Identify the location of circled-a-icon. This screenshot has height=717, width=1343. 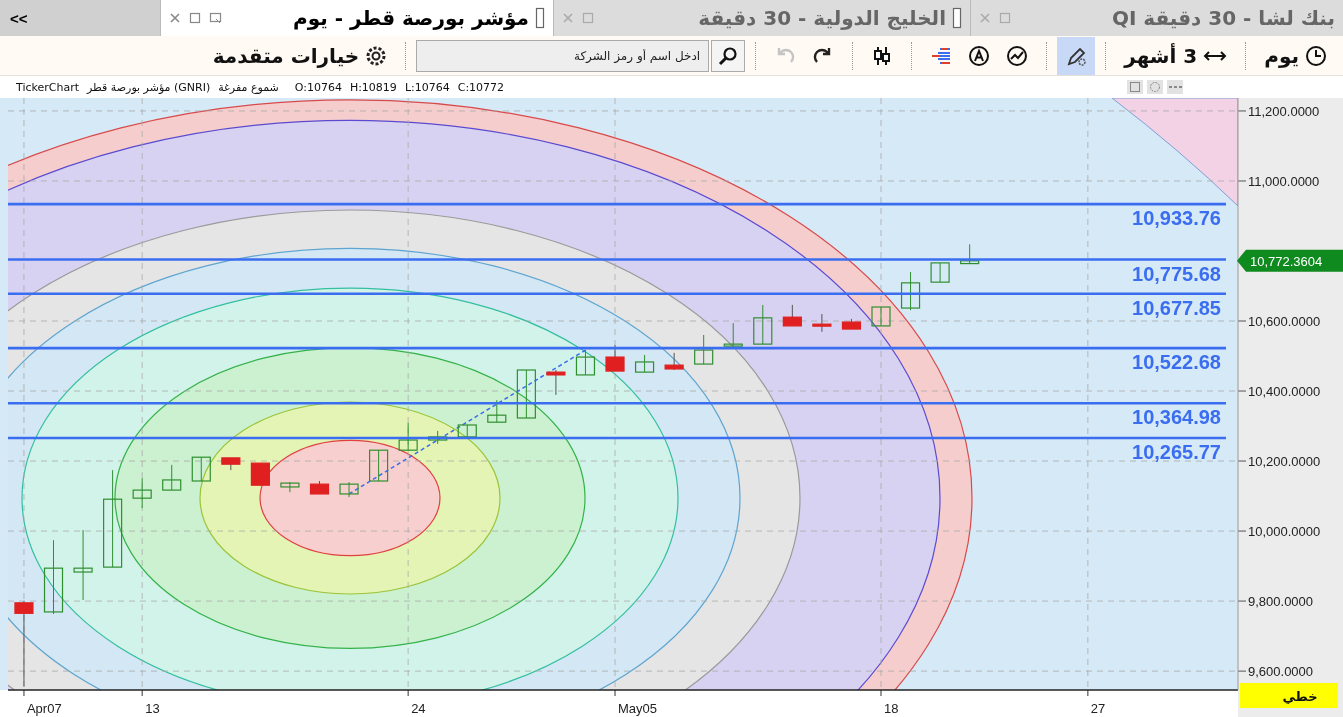
(979, 55).